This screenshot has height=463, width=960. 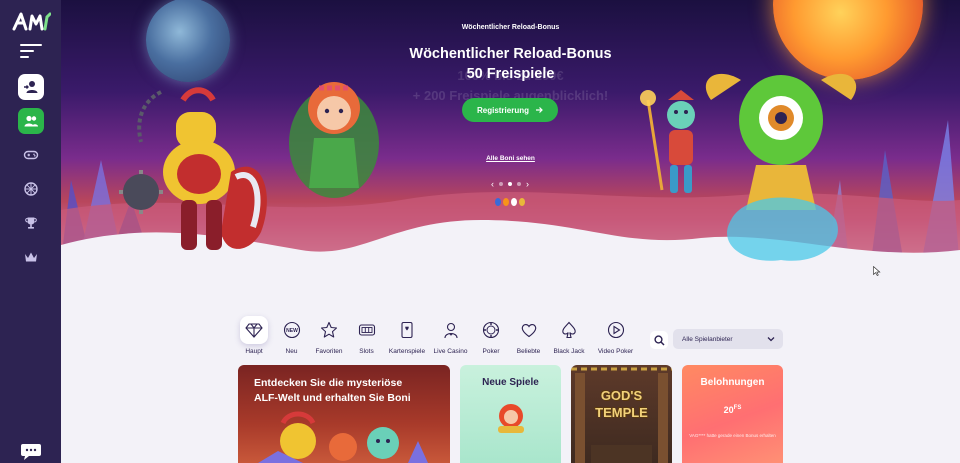 I want to click on bitcoin-icon, so click(x=506, y=202).